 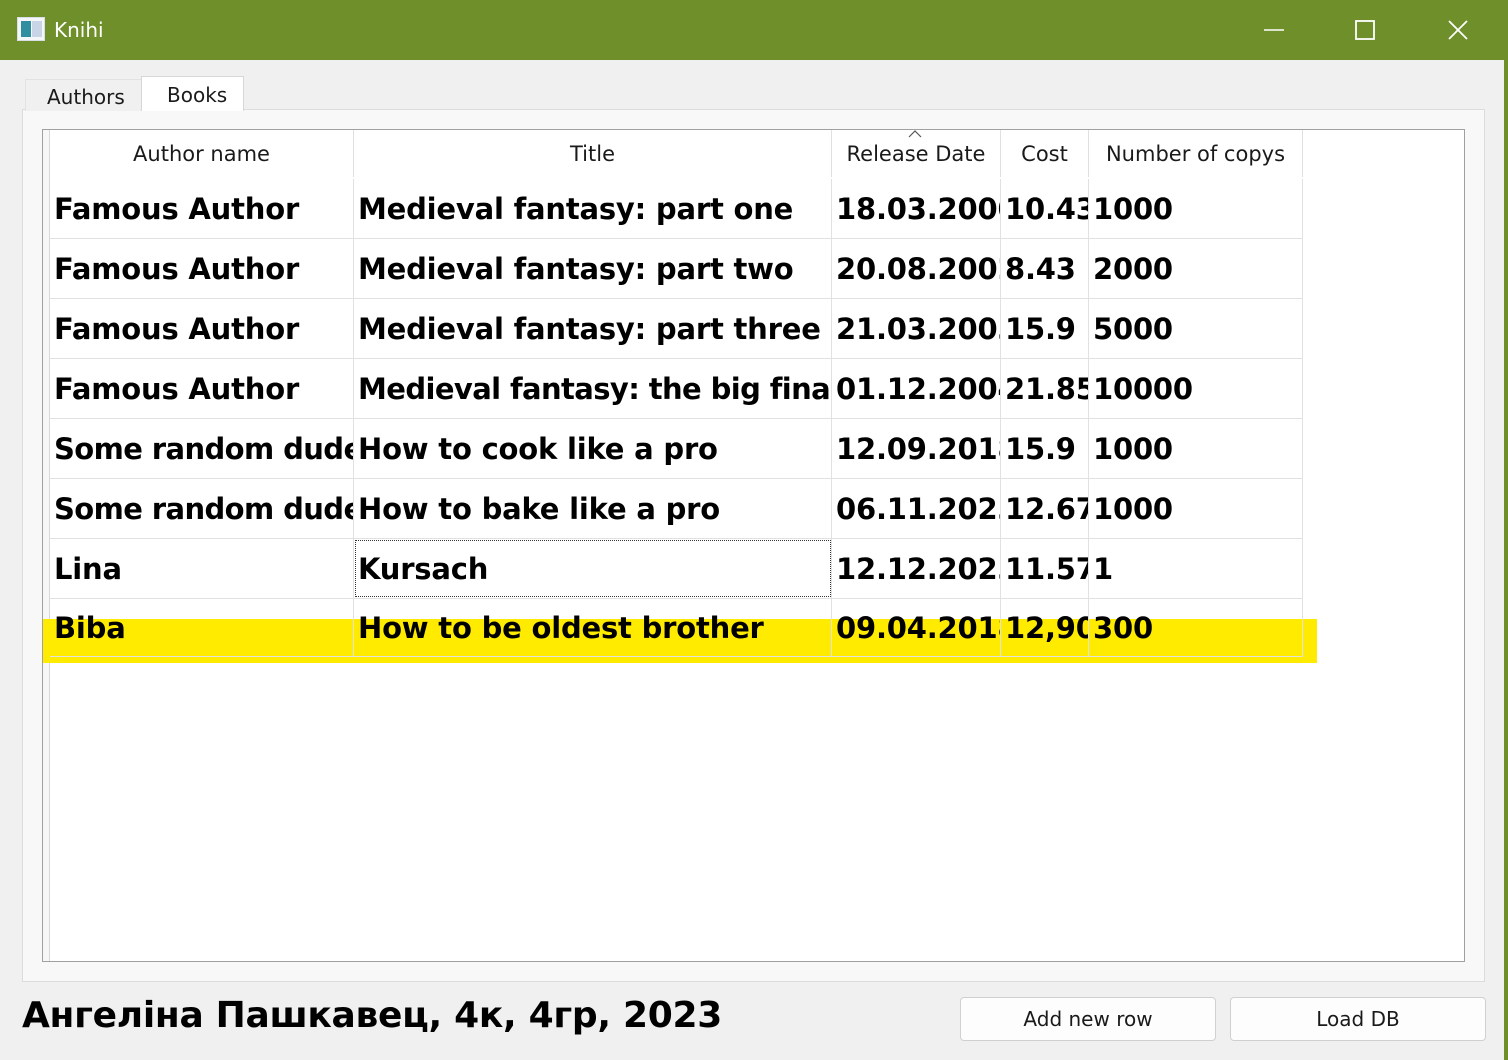 I want to click on cell-author-name: Biba, so click(x=202, y=627).